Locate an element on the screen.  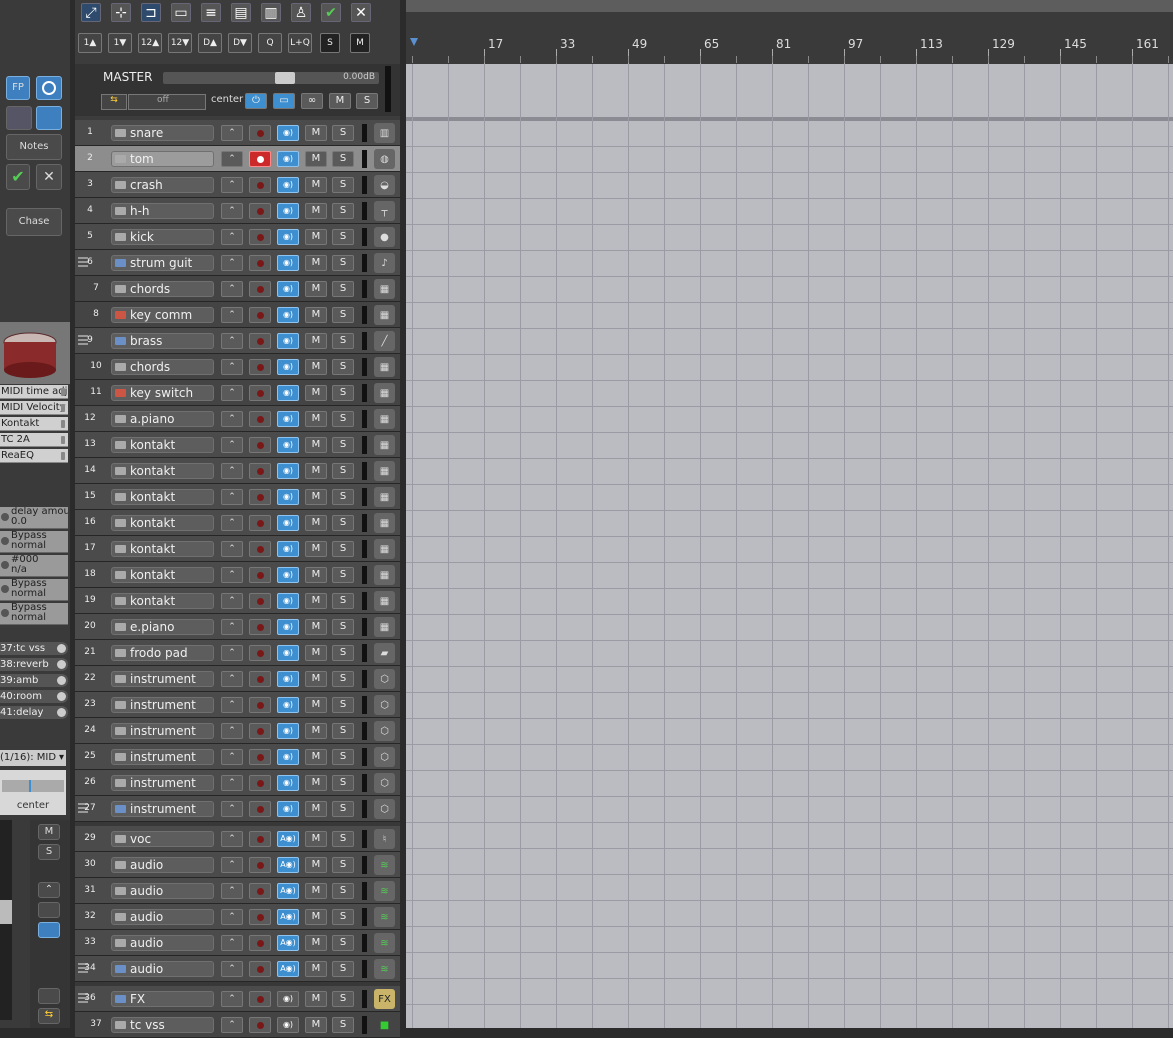
microphone-icon: ♮ is located at coordinates (384, 839).